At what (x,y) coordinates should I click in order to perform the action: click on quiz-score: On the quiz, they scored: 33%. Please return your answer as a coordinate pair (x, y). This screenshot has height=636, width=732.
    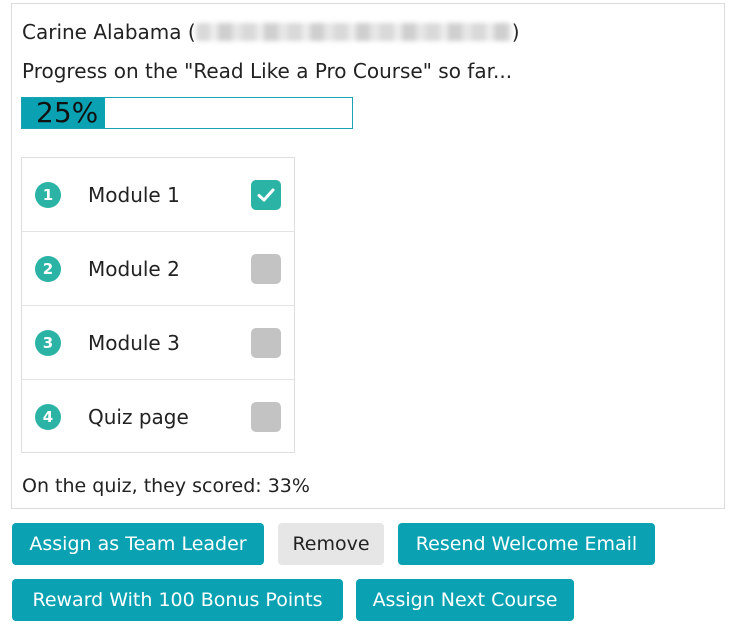
    Looking at the image, I should click on (166, 486).